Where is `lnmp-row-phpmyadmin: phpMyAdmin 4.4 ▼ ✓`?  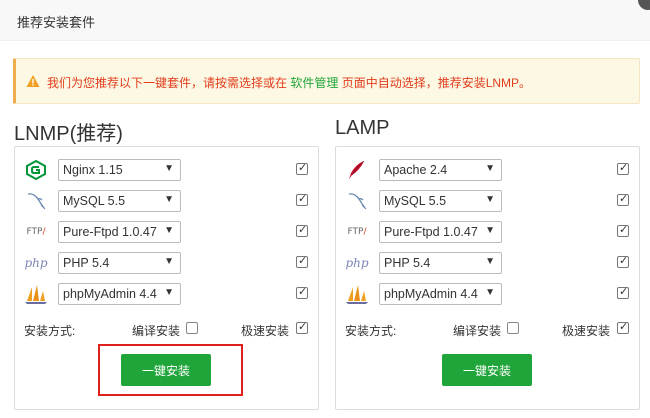
lnmp-row-phpmyadmin: phpMyAdmin 4.4 ▼ ✓ is located at coordinates (166, 294).